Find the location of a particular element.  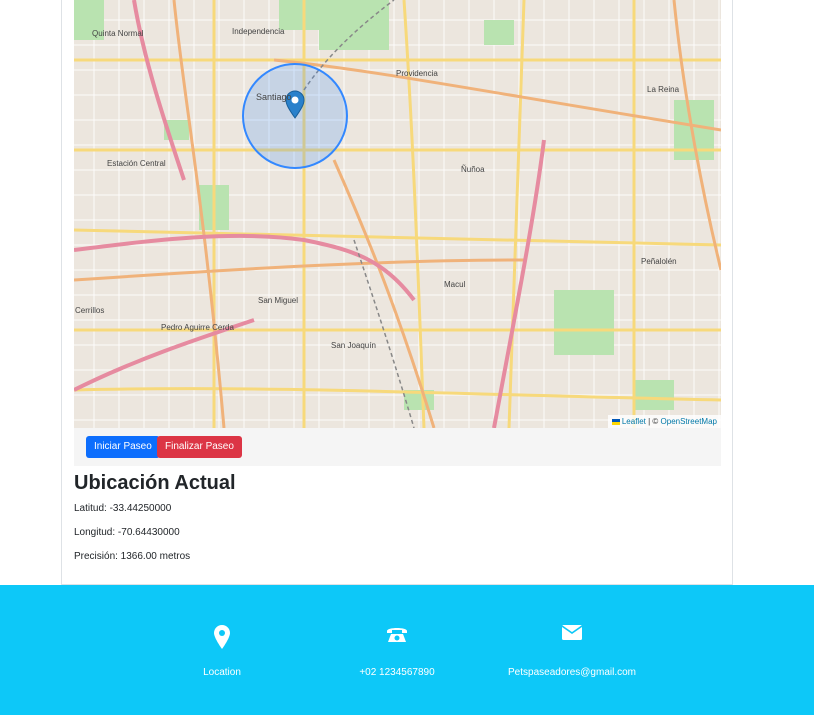

map-label-pedro-aguirre-cerda: Pedro Aguirre Cerda is located at coordinates (197, 327).